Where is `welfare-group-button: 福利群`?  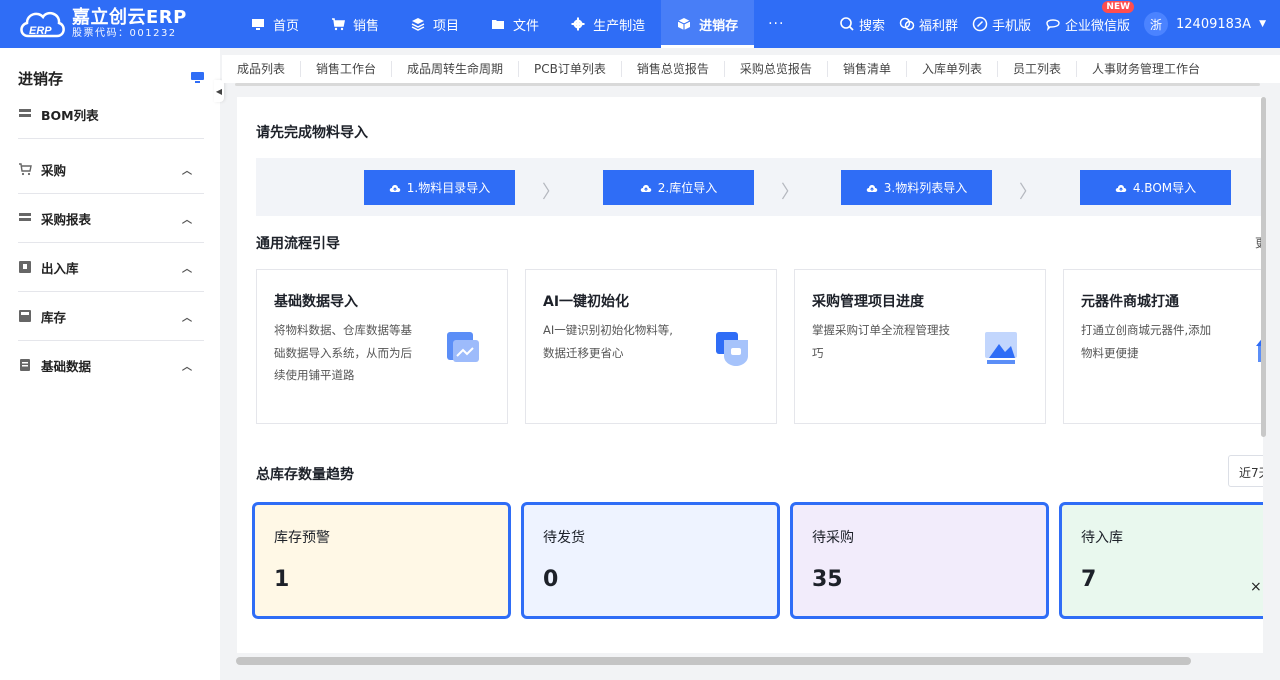
welfare-group-button: 福利群 is located at coordinates (928, 24).